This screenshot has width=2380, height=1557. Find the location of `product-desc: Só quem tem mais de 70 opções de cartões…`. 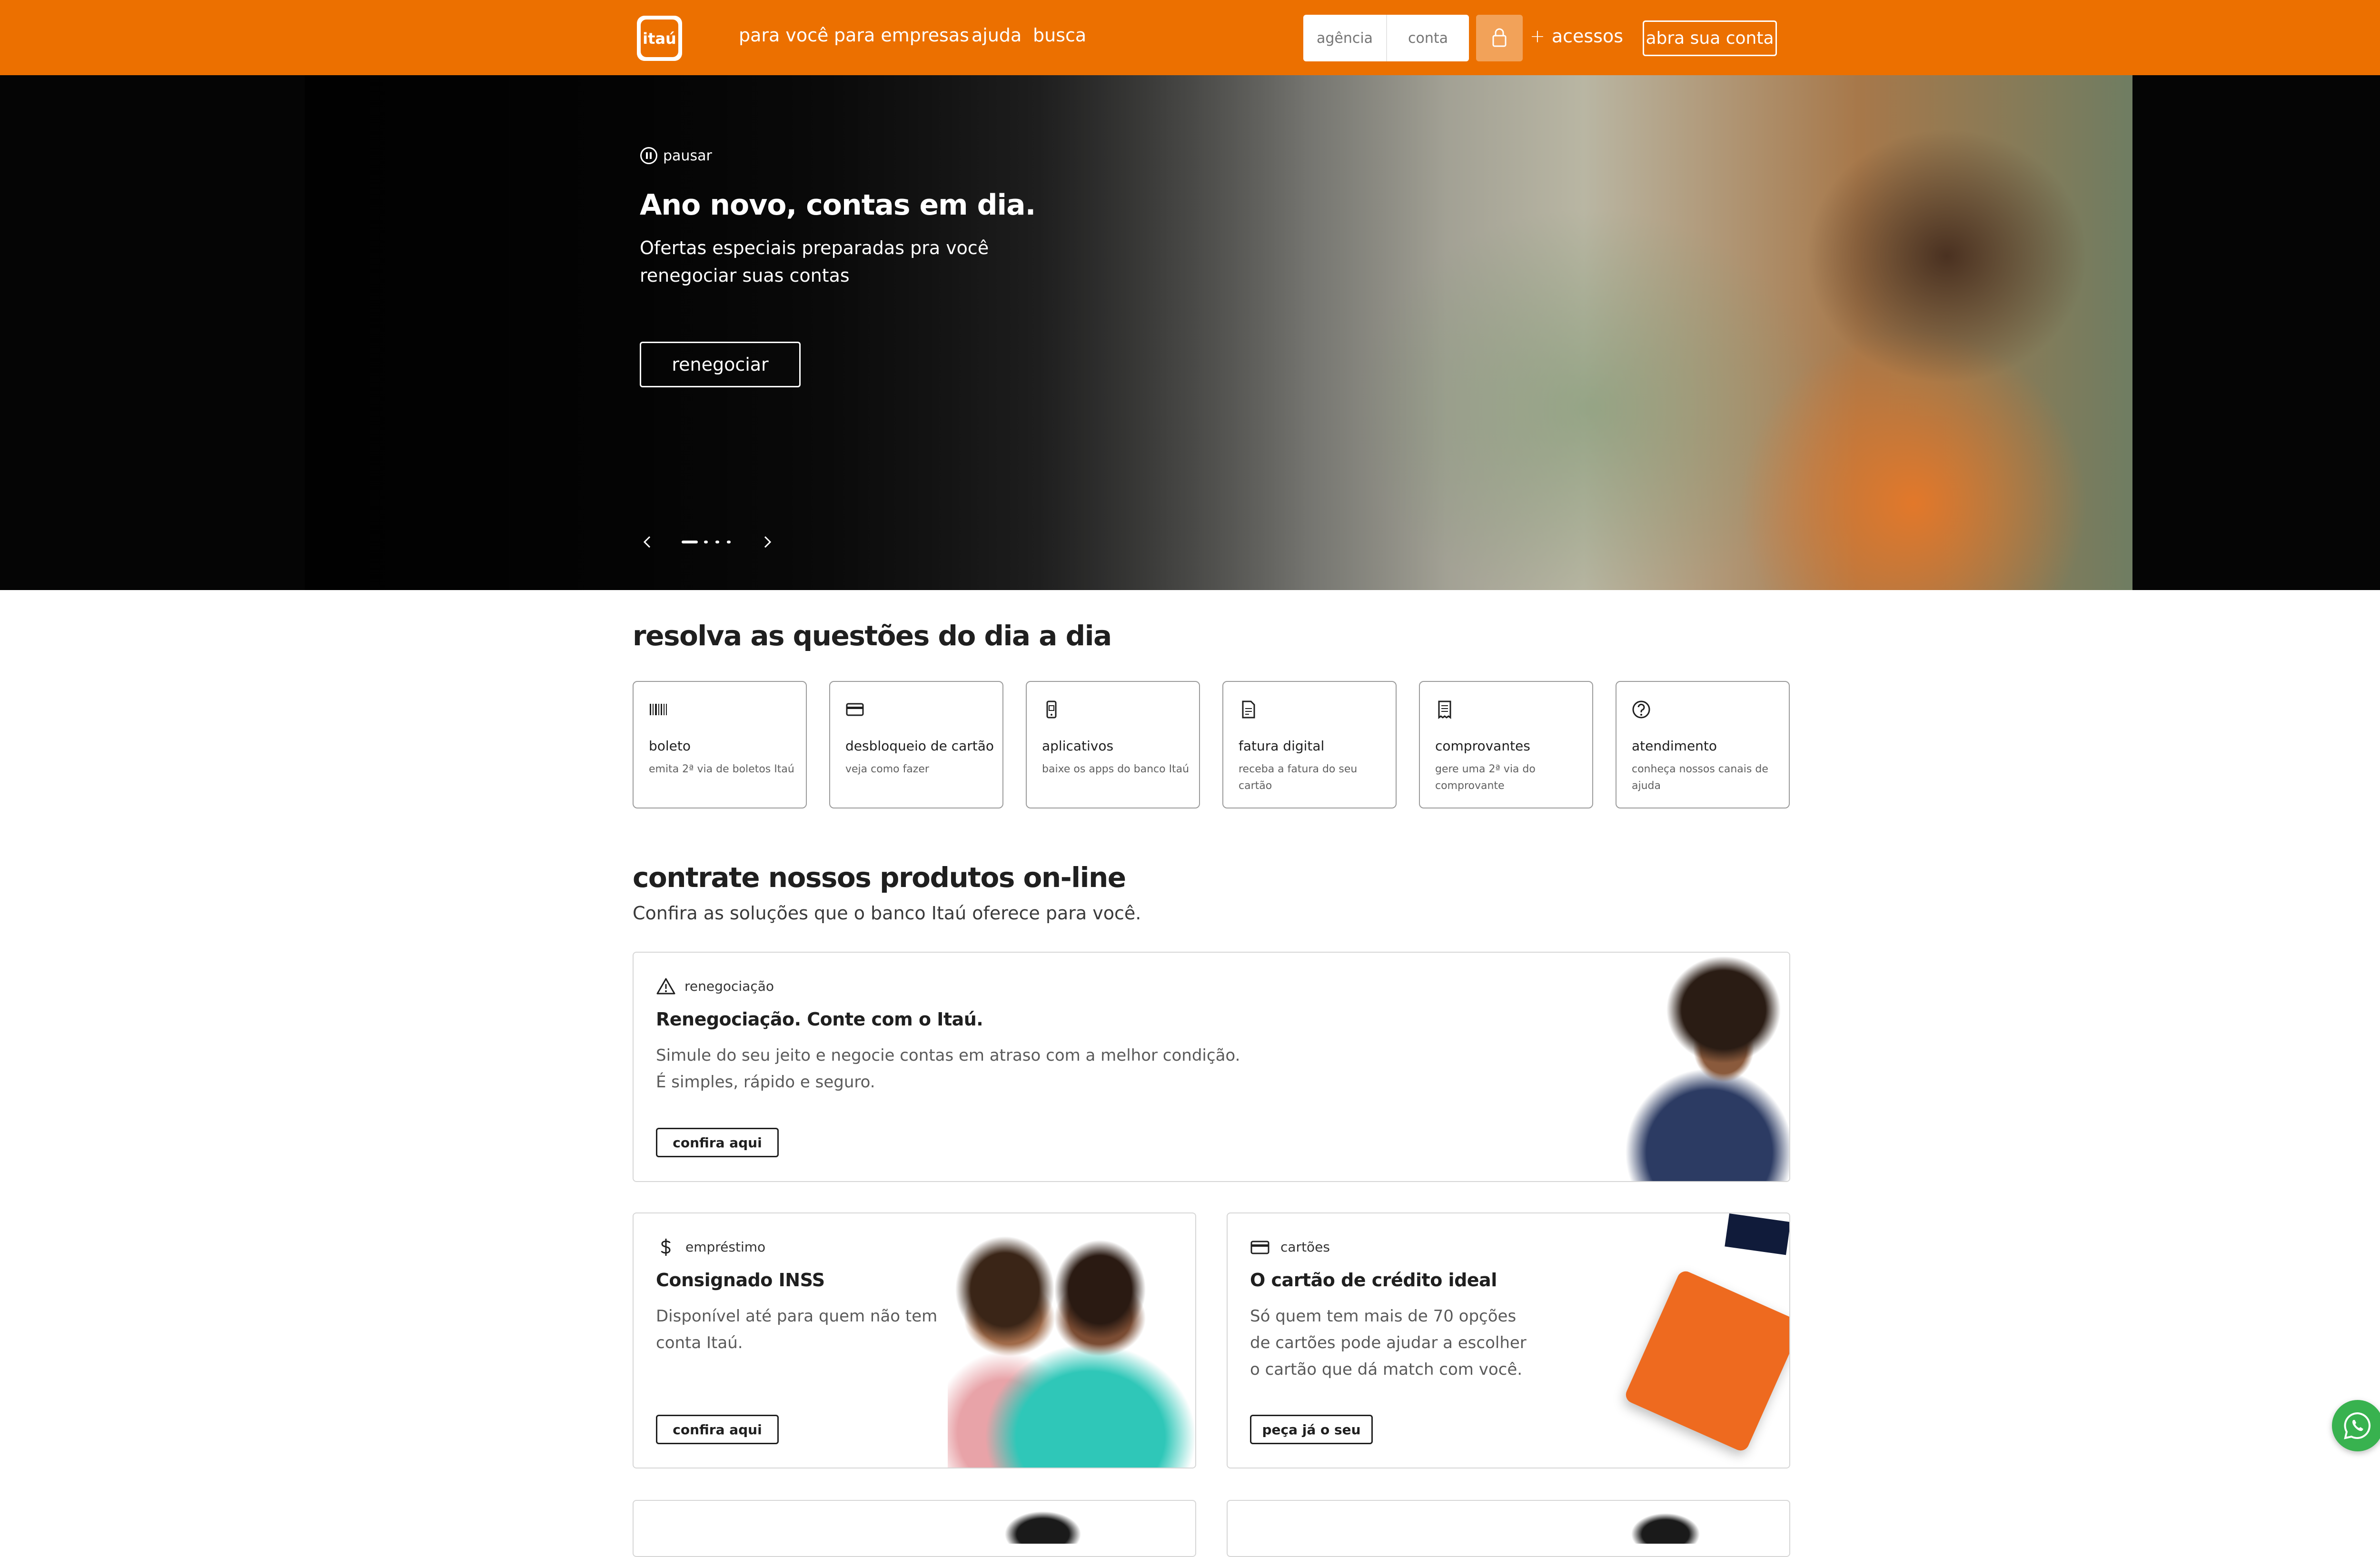

product-desc: Só quem tem mais de 70 opções de cartões… is located at coordinates (1388, 1343).